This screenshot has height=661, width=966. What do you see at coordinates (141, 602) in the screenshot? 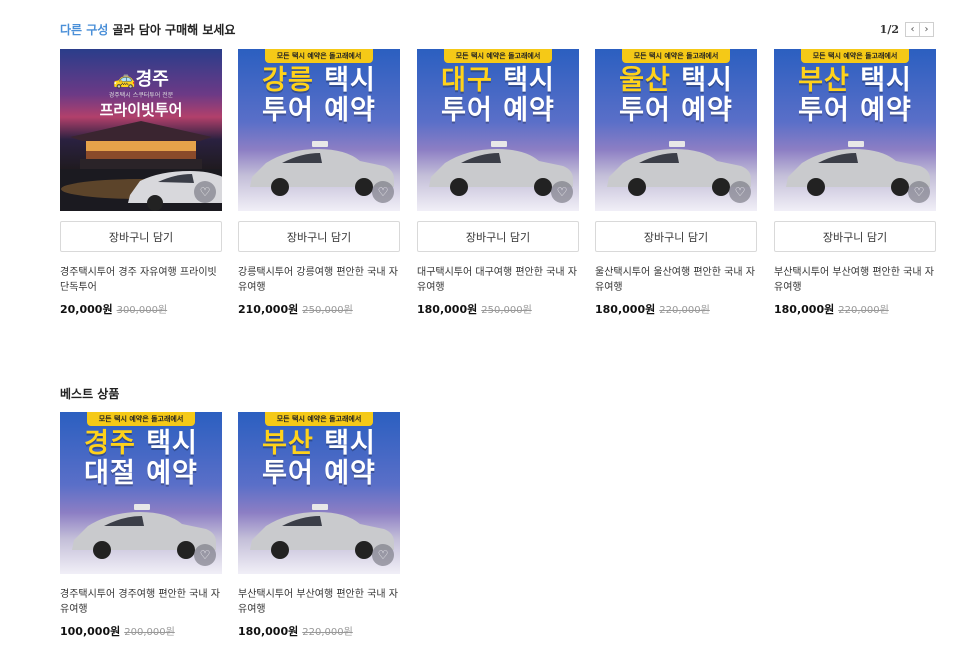
I see `product-name: 경주택시투어 경주여행 편안한 국내 자유여행` at bounding box center [141, 602].